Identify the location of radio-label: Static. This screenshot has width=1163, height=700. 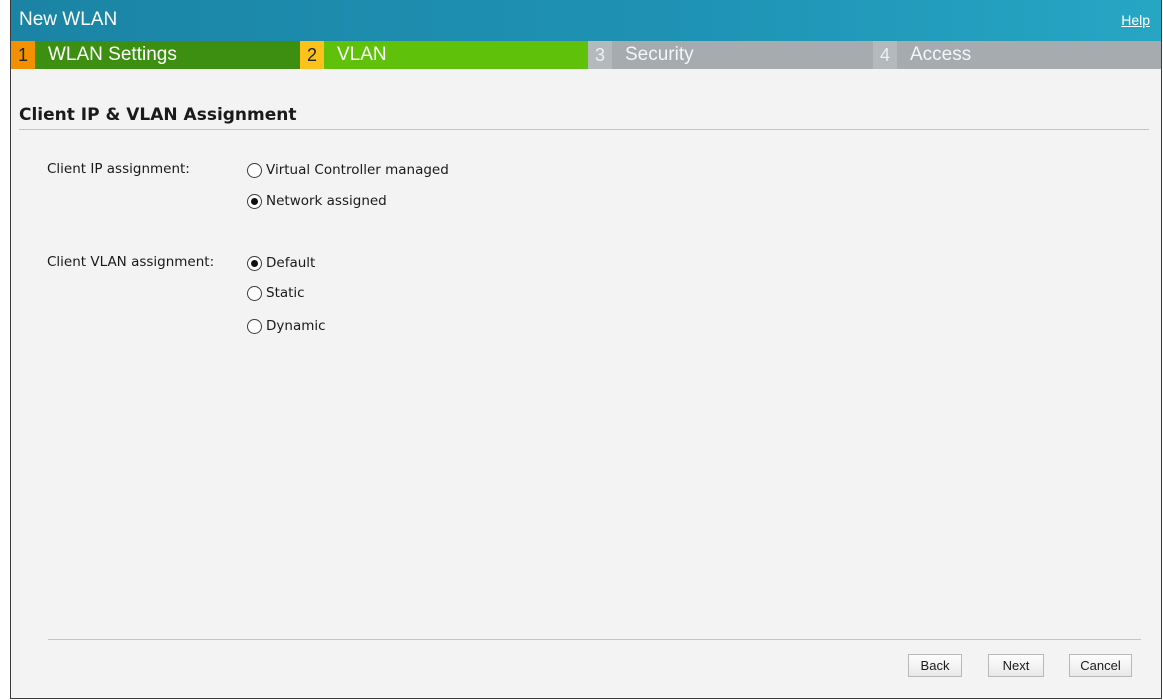
(285, 293).